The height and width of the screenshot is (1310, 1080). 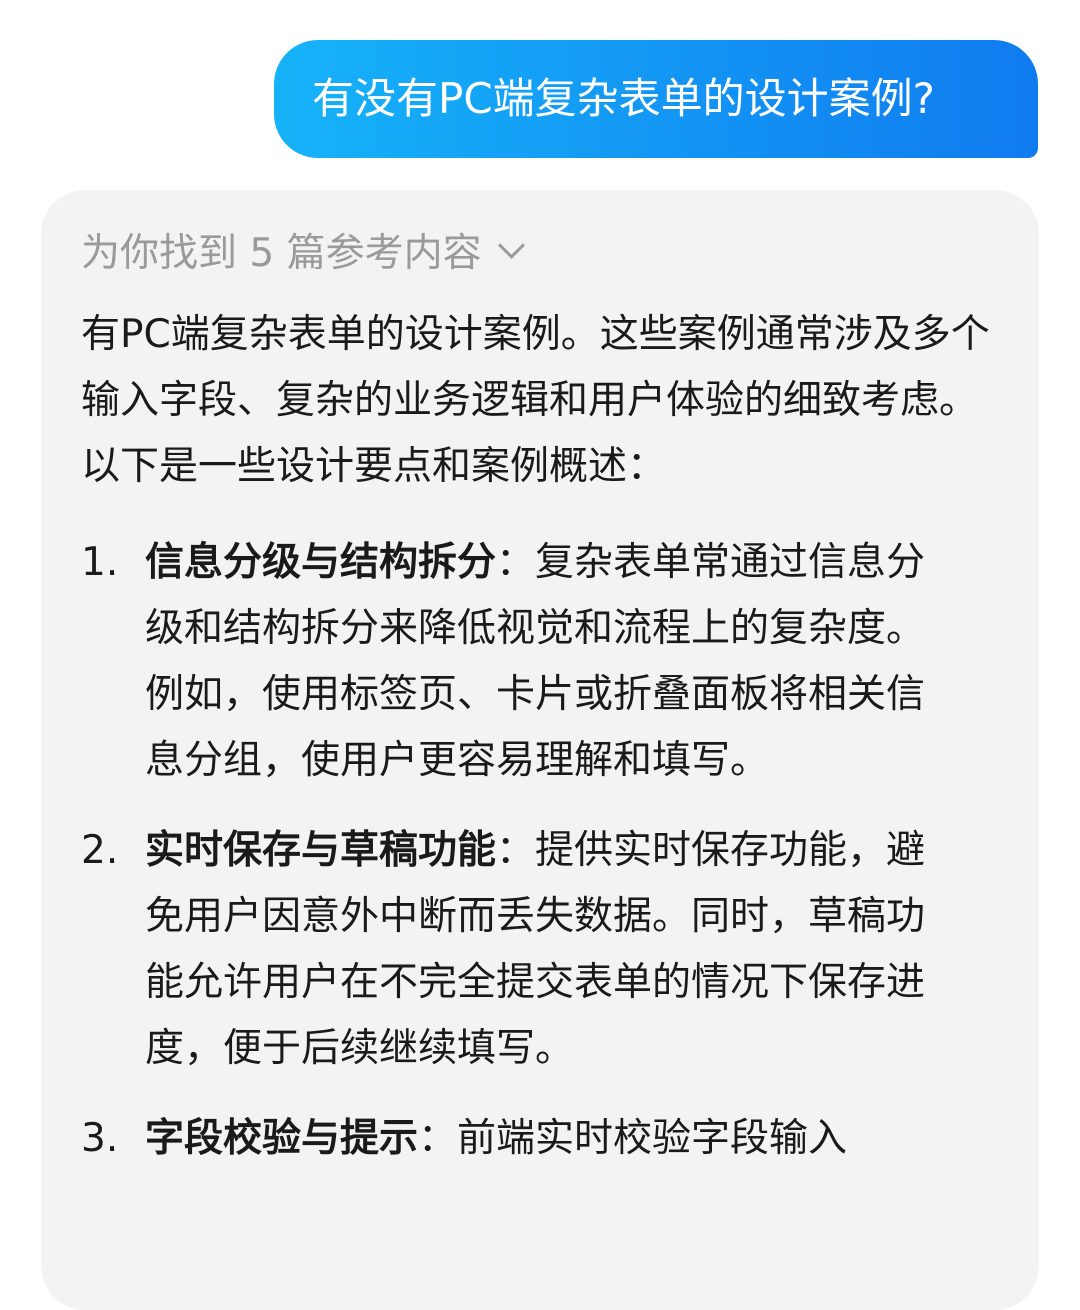 What do you see at coordinates (321, 562) in the screenshot?
I see `list-item-title: 信息分级与结构拆分` at bounding box center [321, 562].